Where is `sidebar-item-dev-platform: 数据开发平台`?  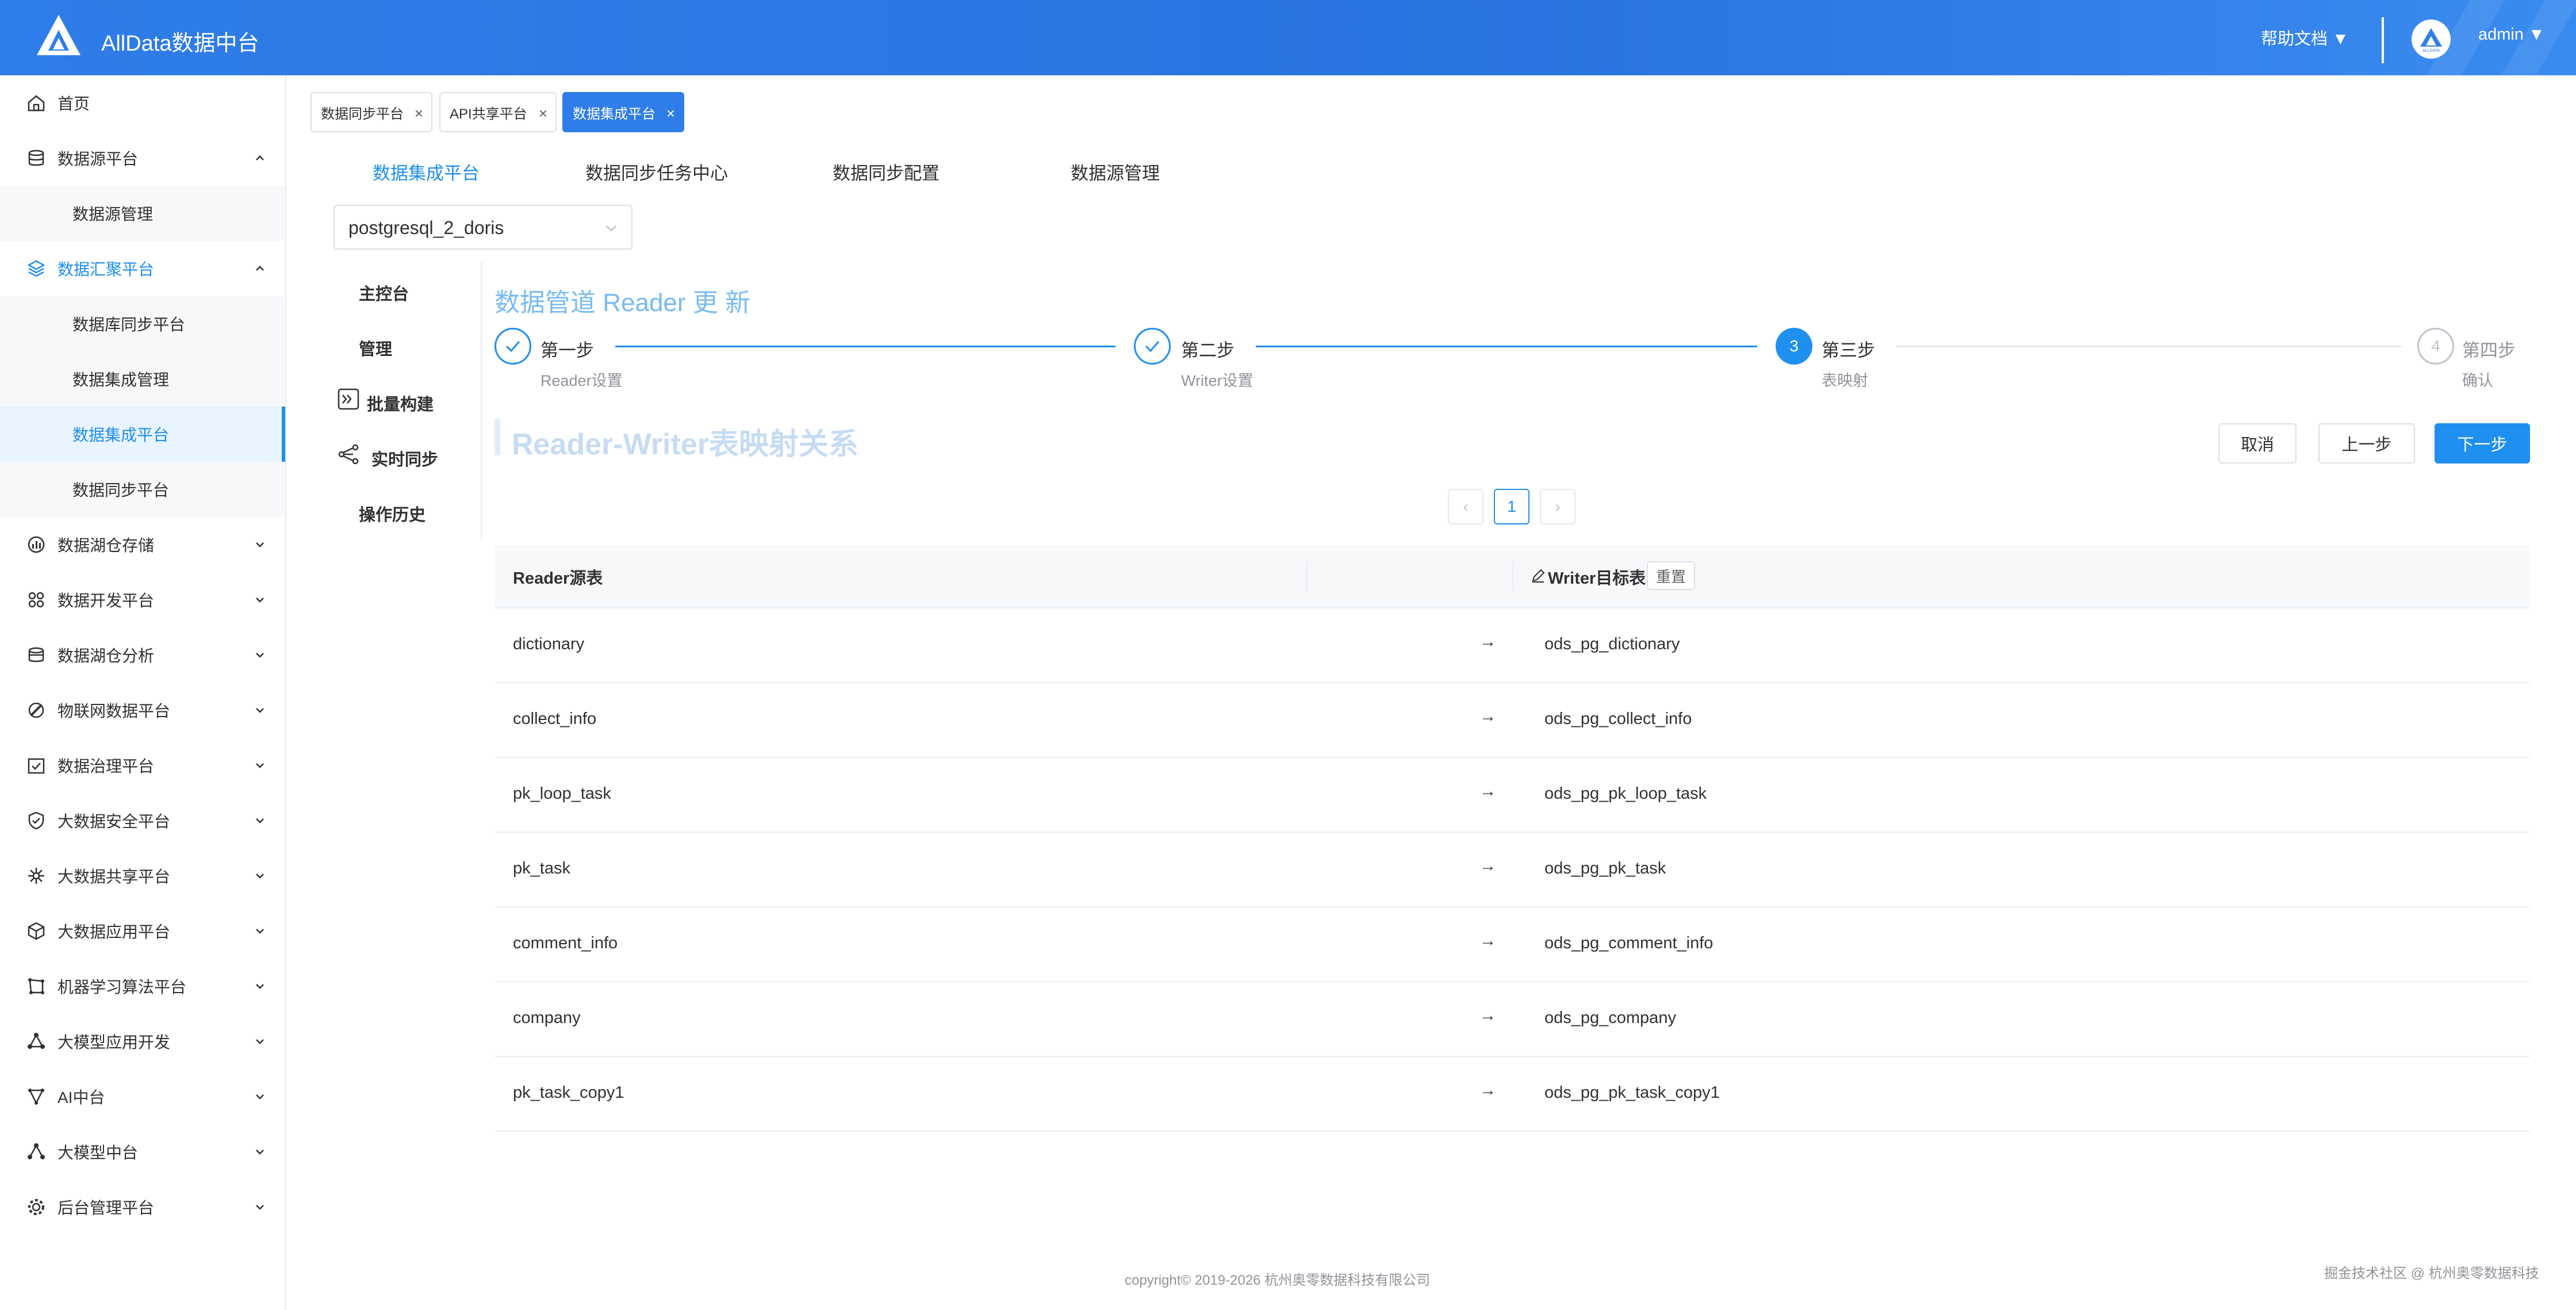
sidebar-item-dev-platform: 数据开发平台 is located at coordinates (142, 599).